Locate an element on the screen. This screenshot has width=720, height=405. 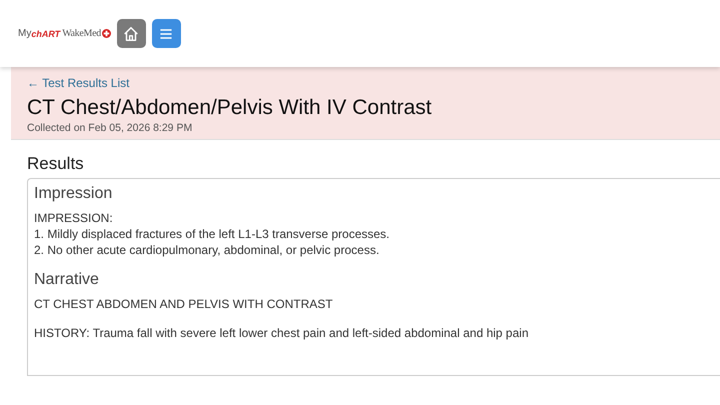
collected-date: Collected on Feb 05, 2026 8:29 PM is located at coordinates (110, 128).